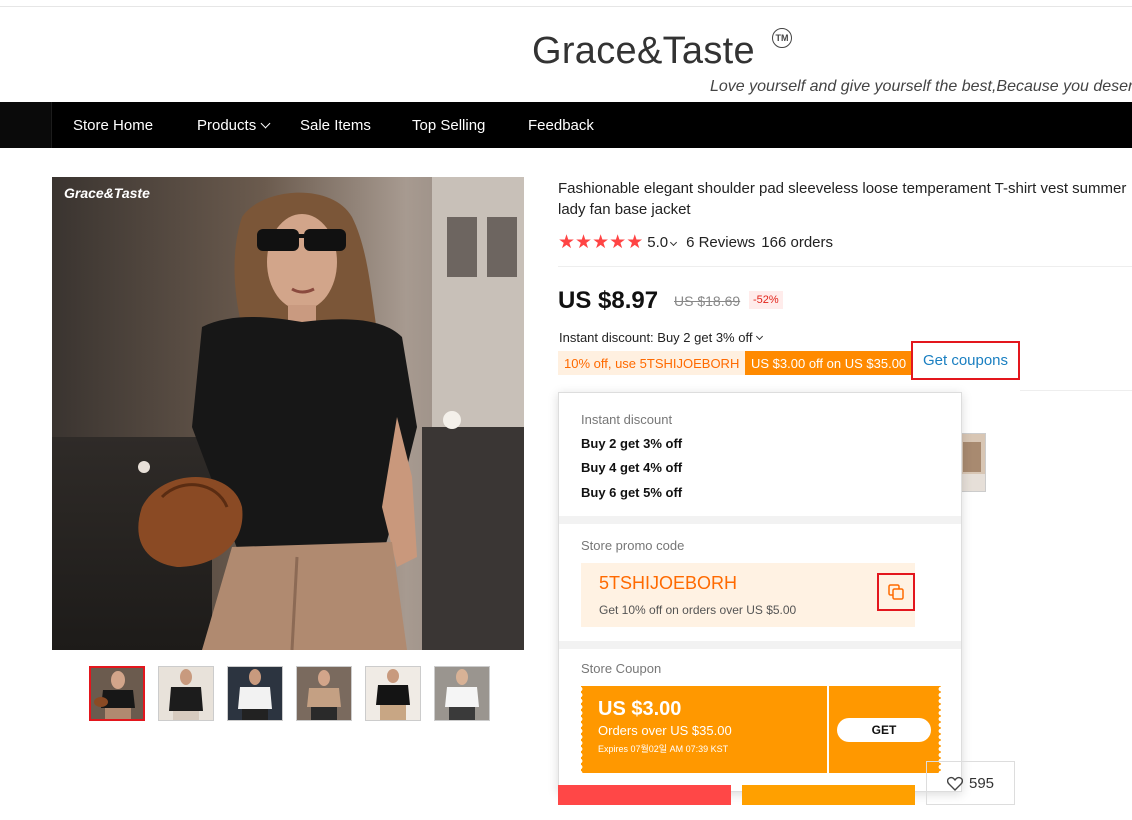 This screenshot has height=820, width=1132. What do you see at coordinates (608, 300) in the screenshot?
I see `current-price: US $8.97` at bounding box center [608, 300].